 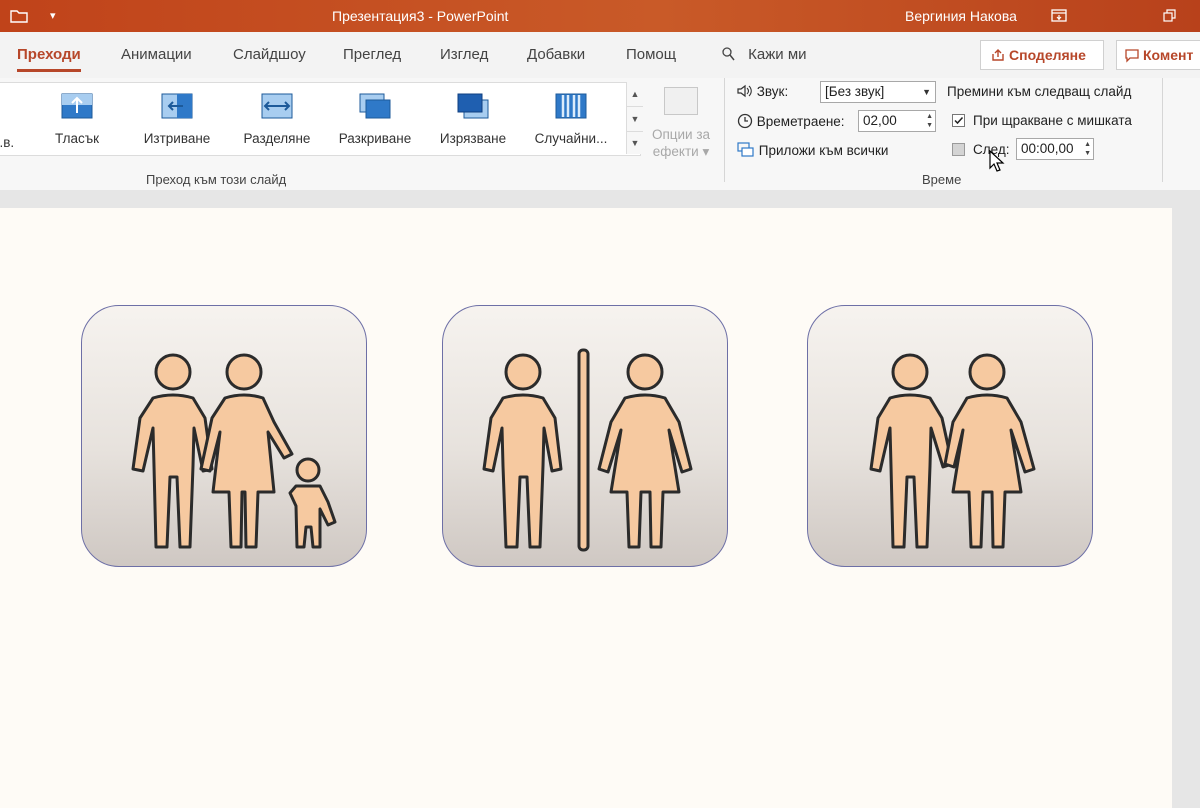 What do you see at coordinates (777, 54) in the screenshot?
I see `tell-me-label: Кажи ми` at bounding box center [777, 54].